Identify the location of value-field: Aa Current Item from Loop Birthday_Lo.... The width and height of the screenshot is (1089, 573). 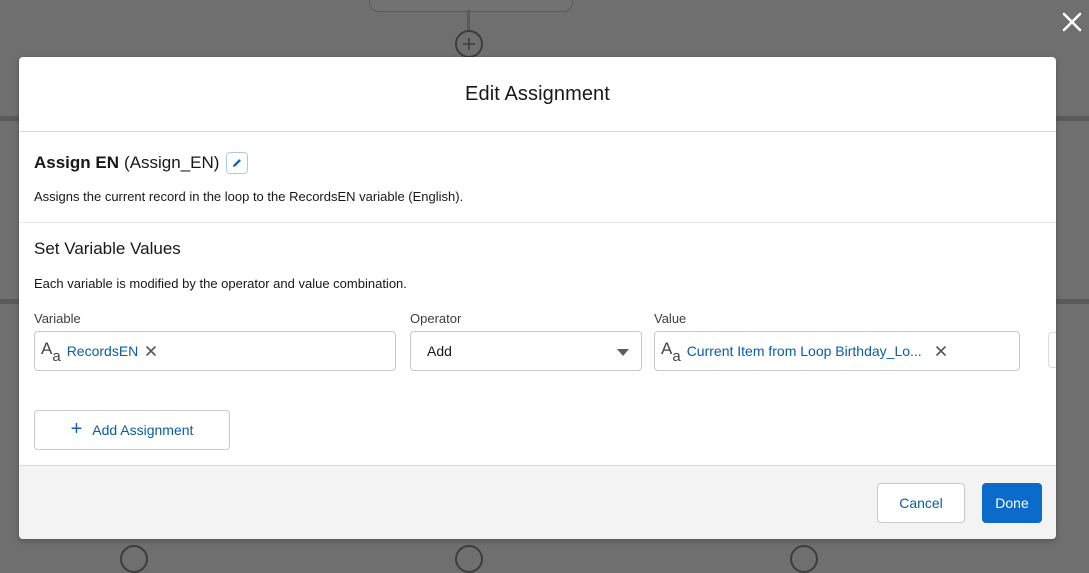
(837, 351).